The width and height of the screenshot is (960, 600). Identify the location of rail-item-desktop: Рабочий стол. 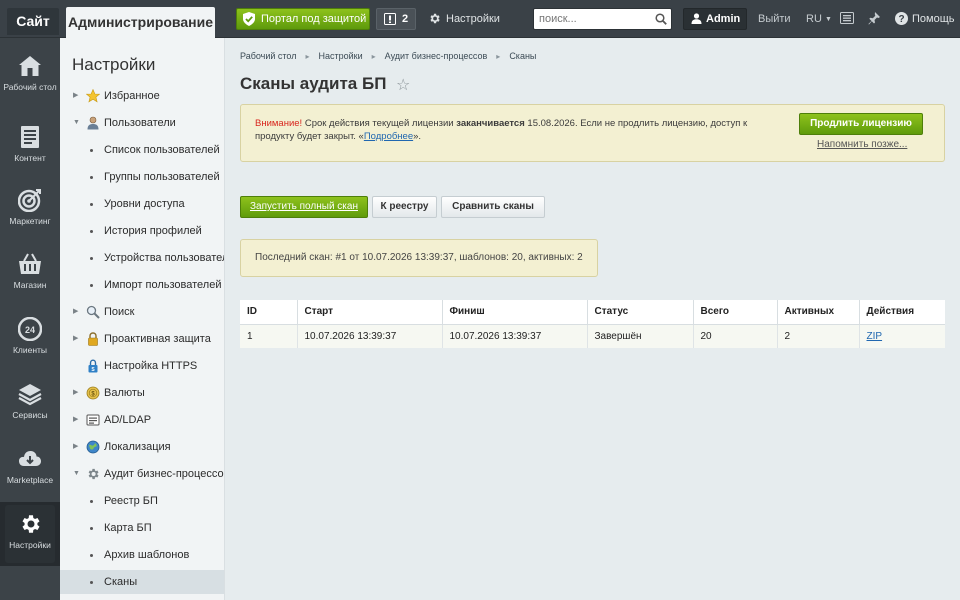
(30, 76).